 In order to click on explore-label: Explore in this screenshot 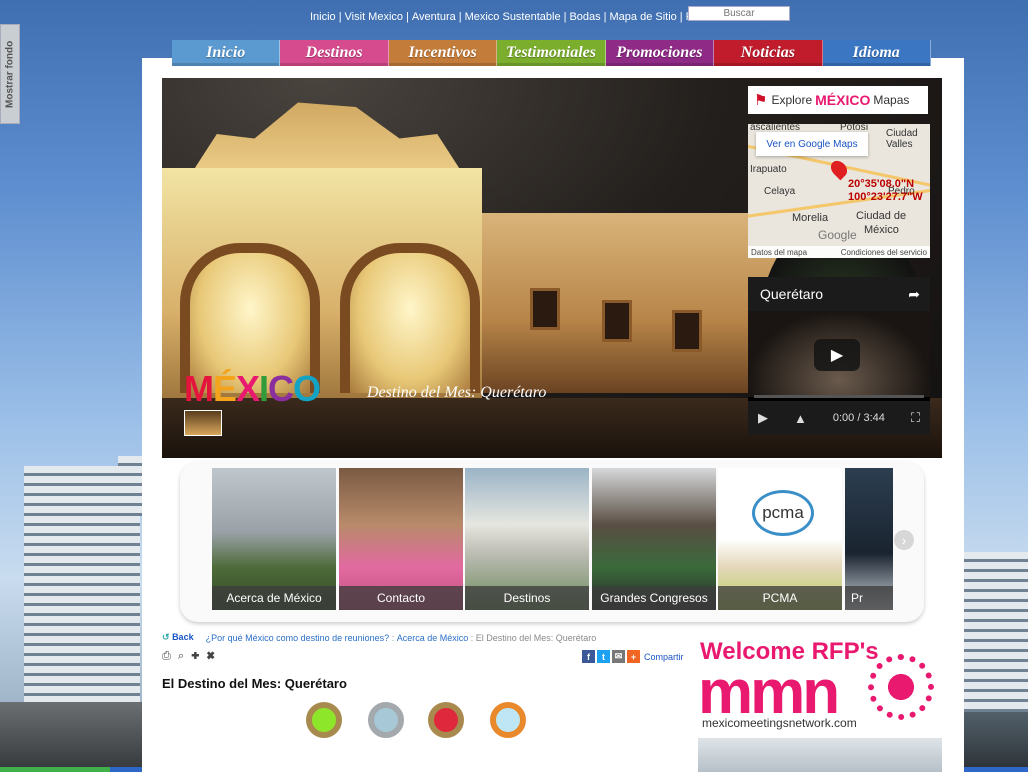, I will do `click(792, 100)`.